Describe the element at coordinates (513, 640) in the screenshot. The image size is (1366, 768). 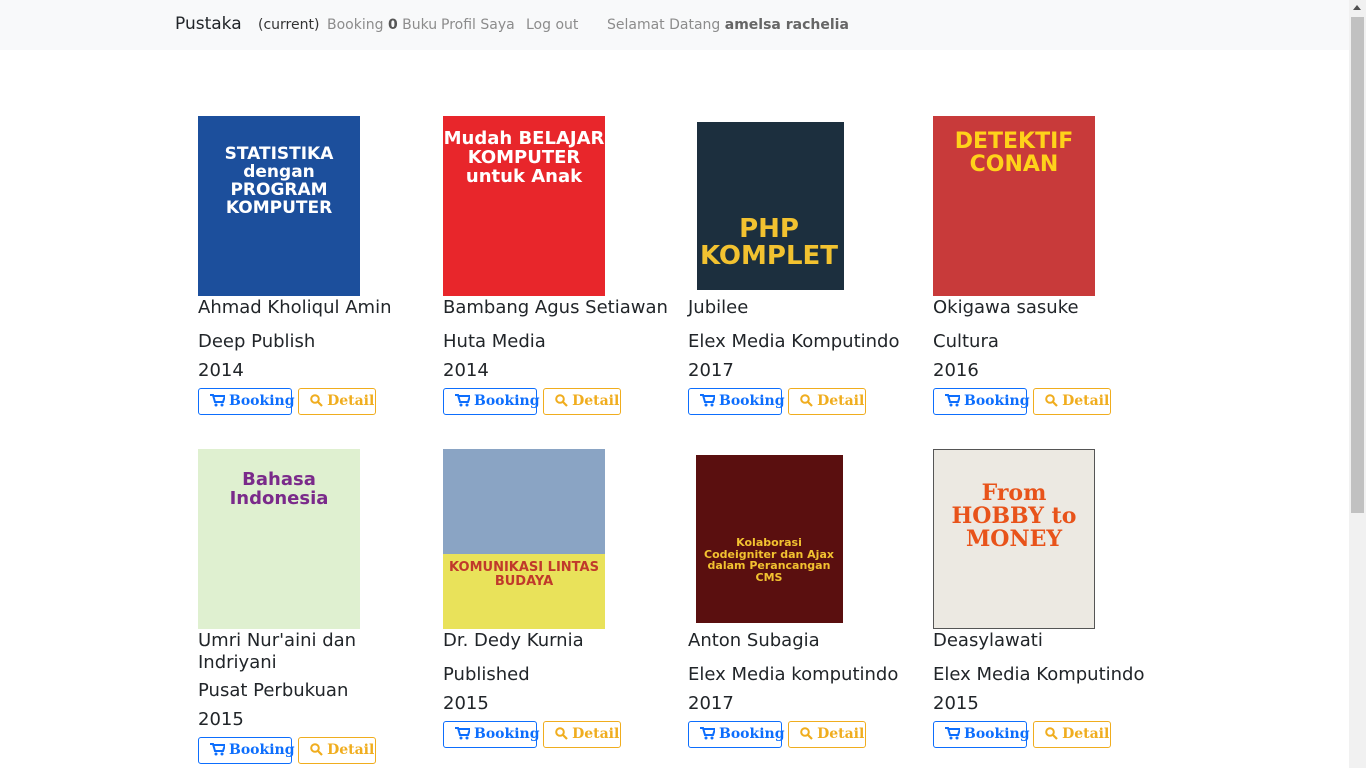
I see `book-author: Dr. Dedy Kurnia` at that location.